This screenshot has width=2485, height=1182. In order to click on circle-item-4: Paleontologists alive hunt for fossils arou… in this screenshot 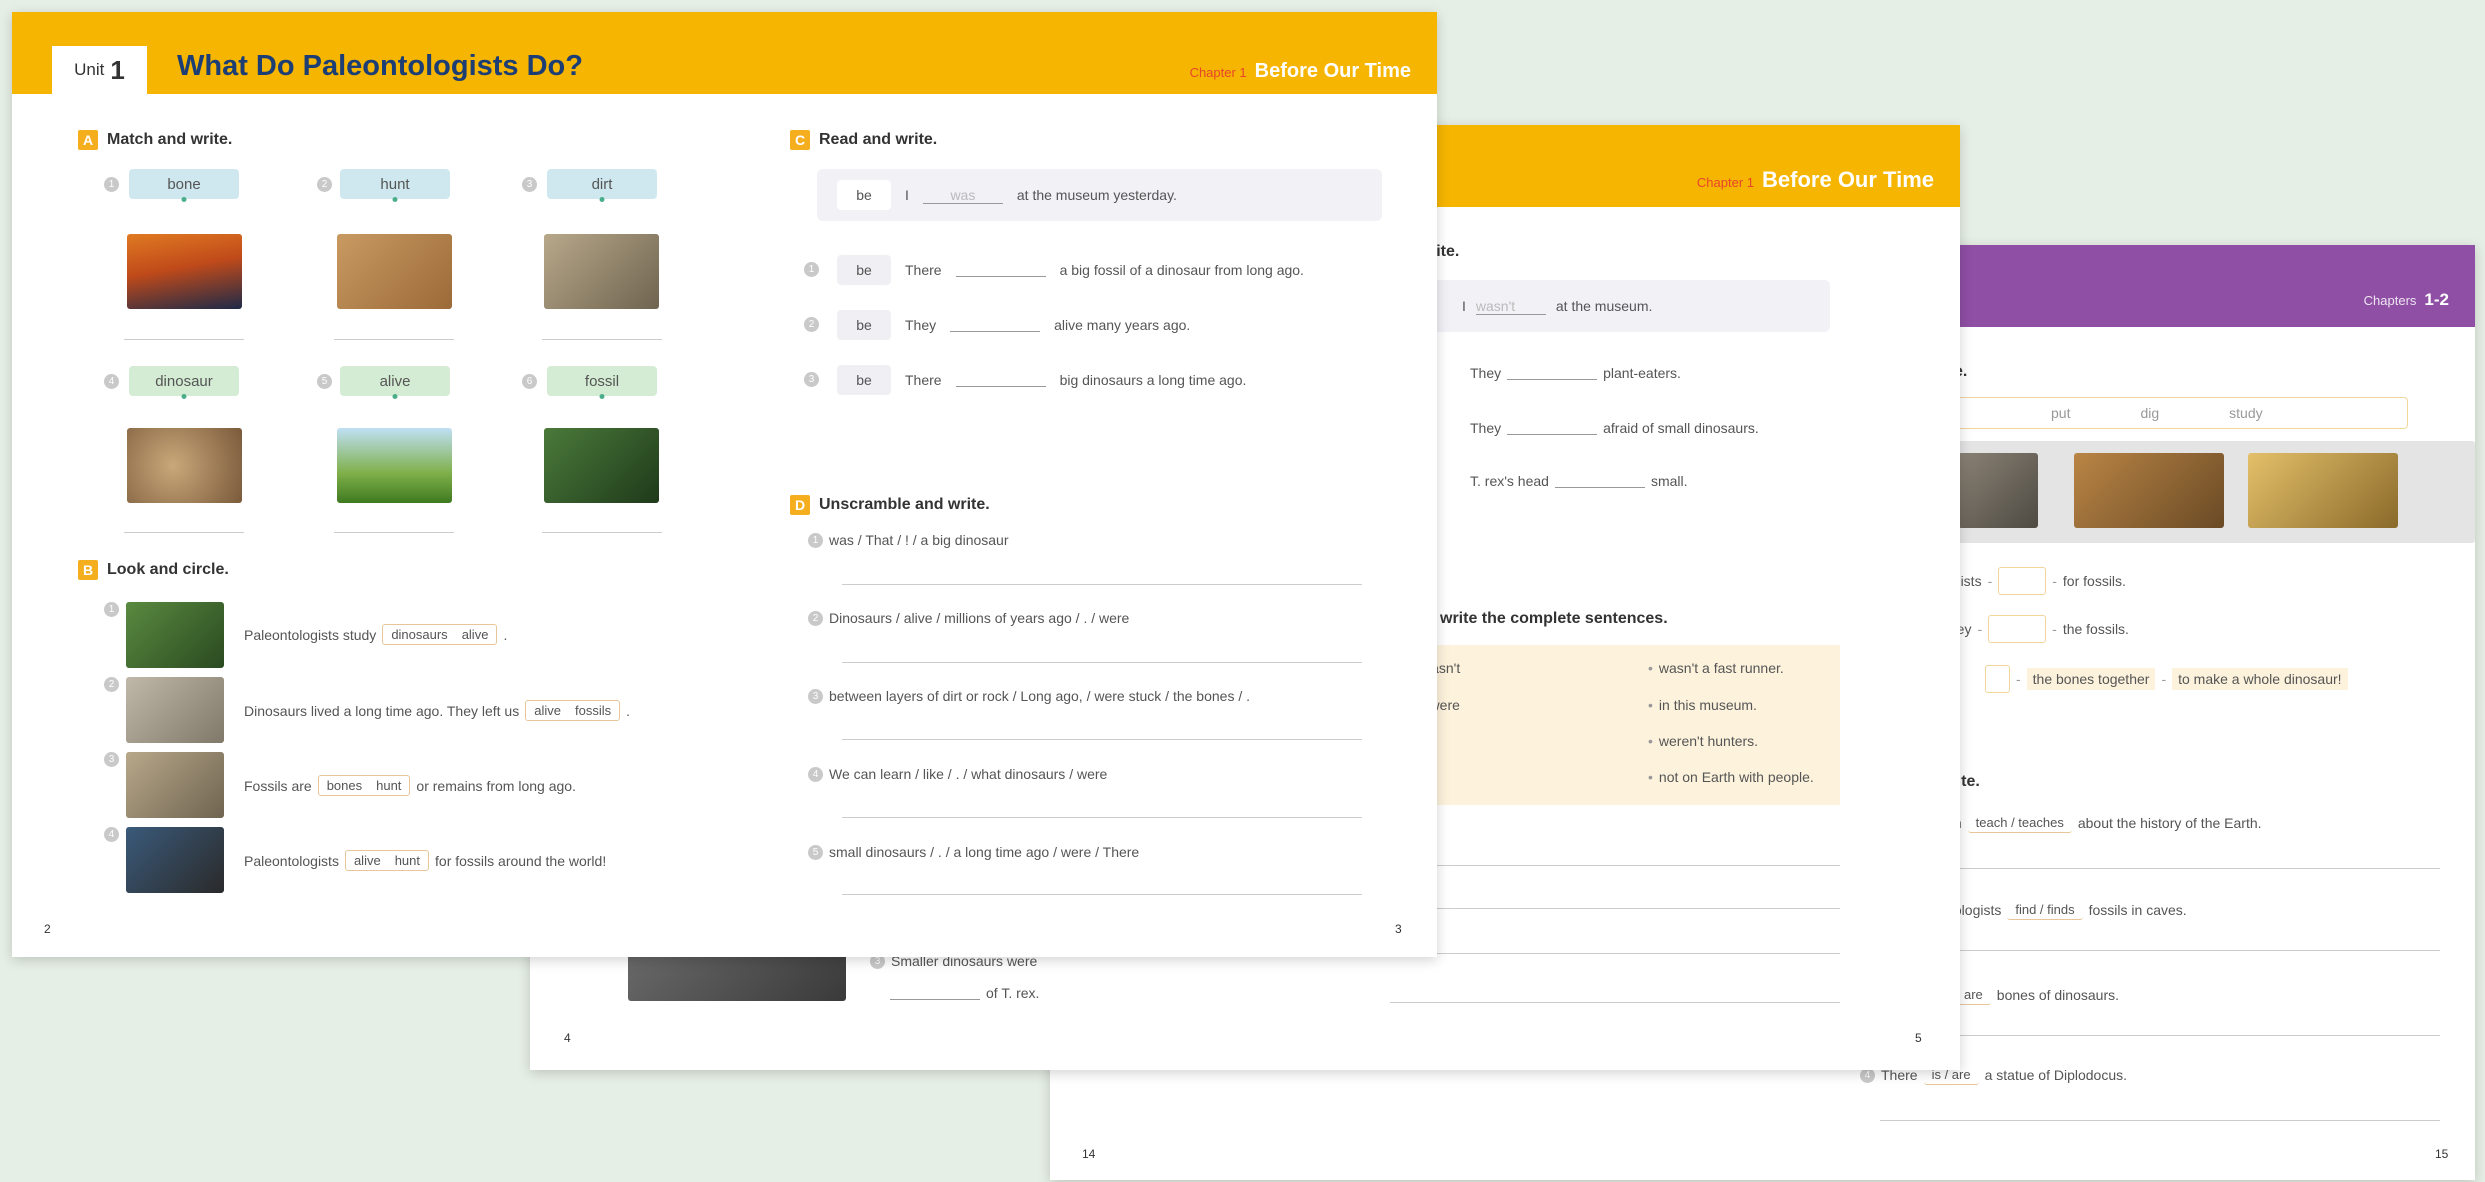, I will do `click(425, 860)`.